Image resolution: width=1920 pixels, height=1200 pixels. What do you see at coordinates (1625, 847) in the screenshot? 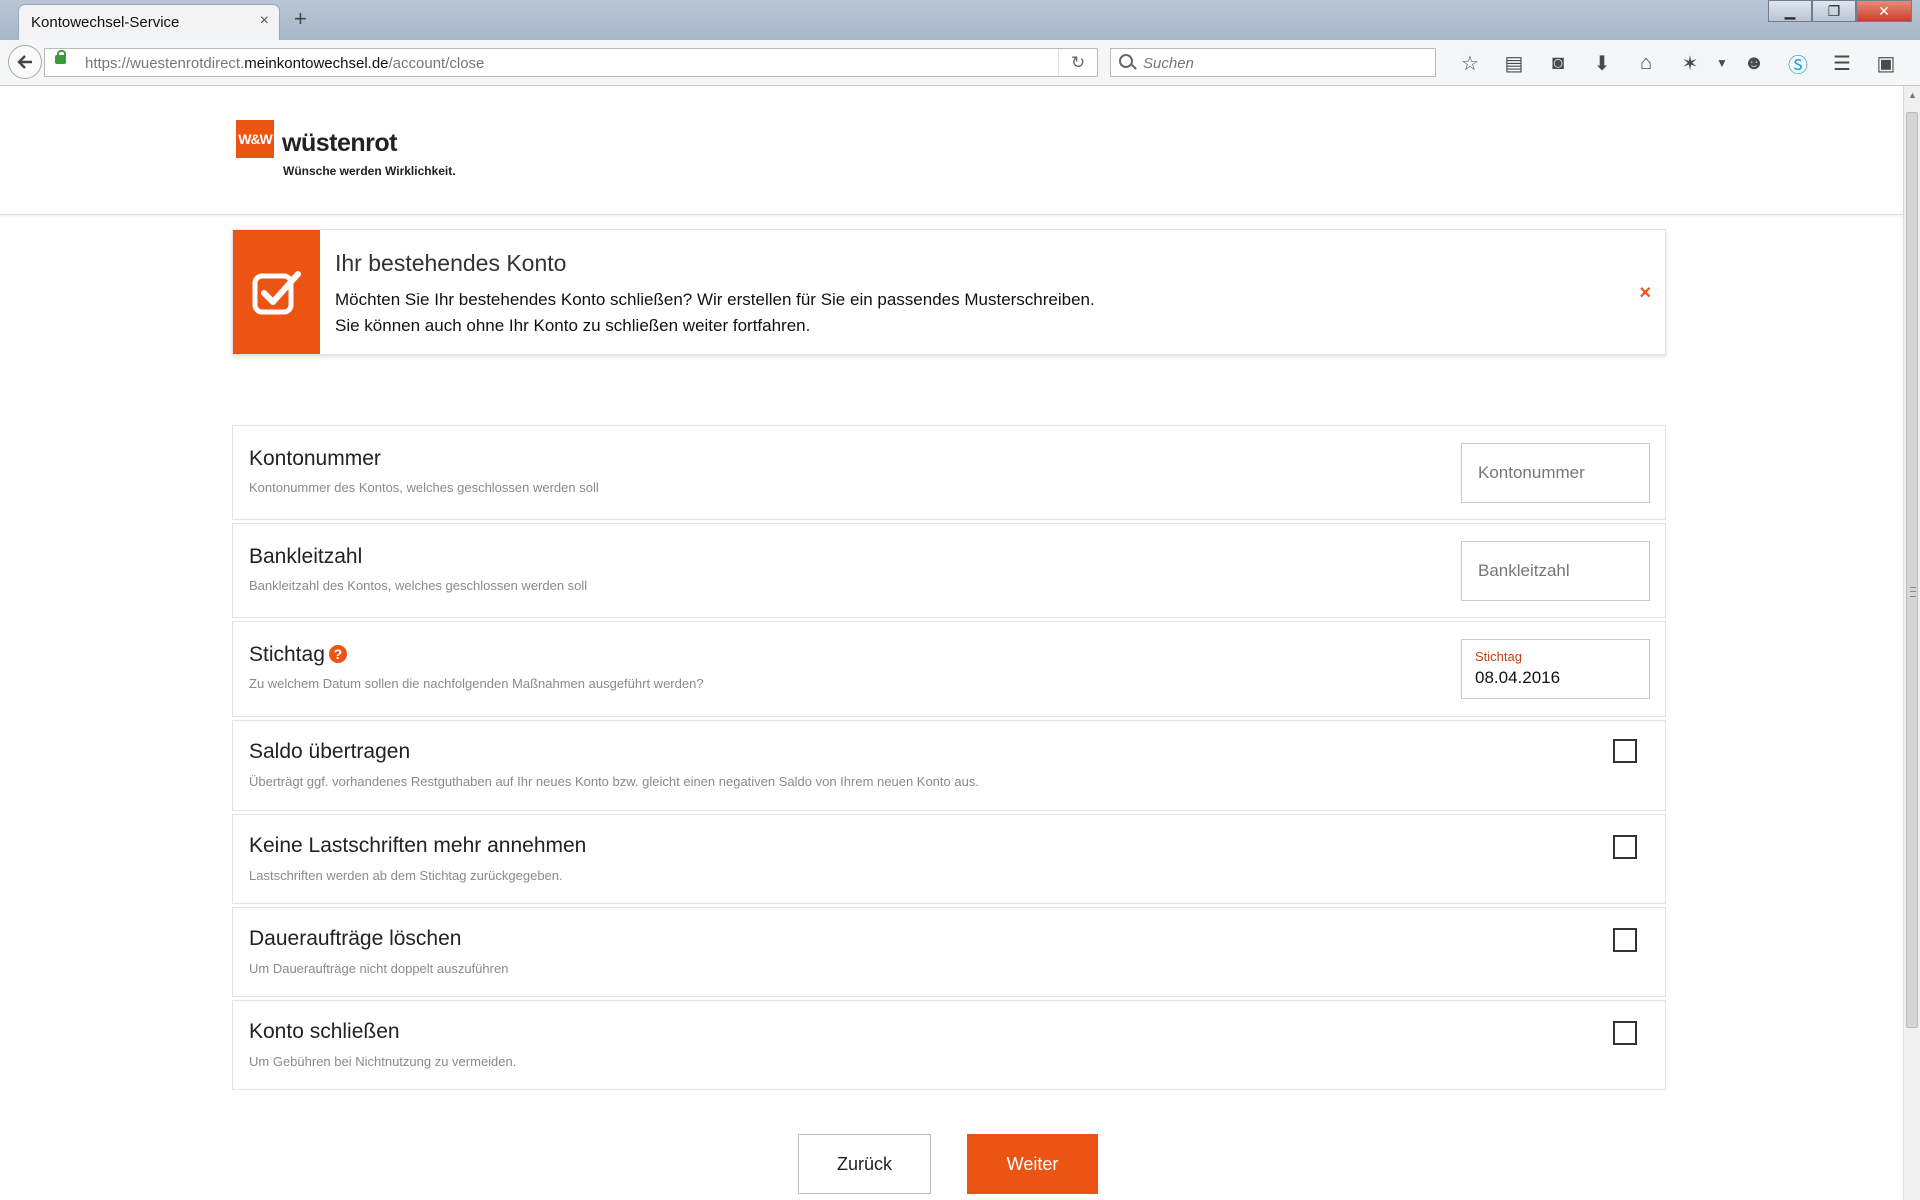
I see `lastschriften-checkbox` at bounding box center [1625, 847].